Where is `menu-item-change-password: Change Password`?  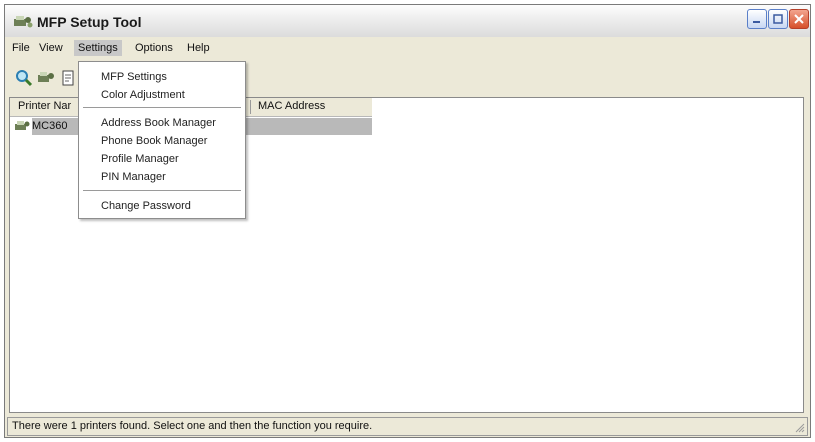
menu-item-change-password: Change Password is located at coordinates (146, 206).